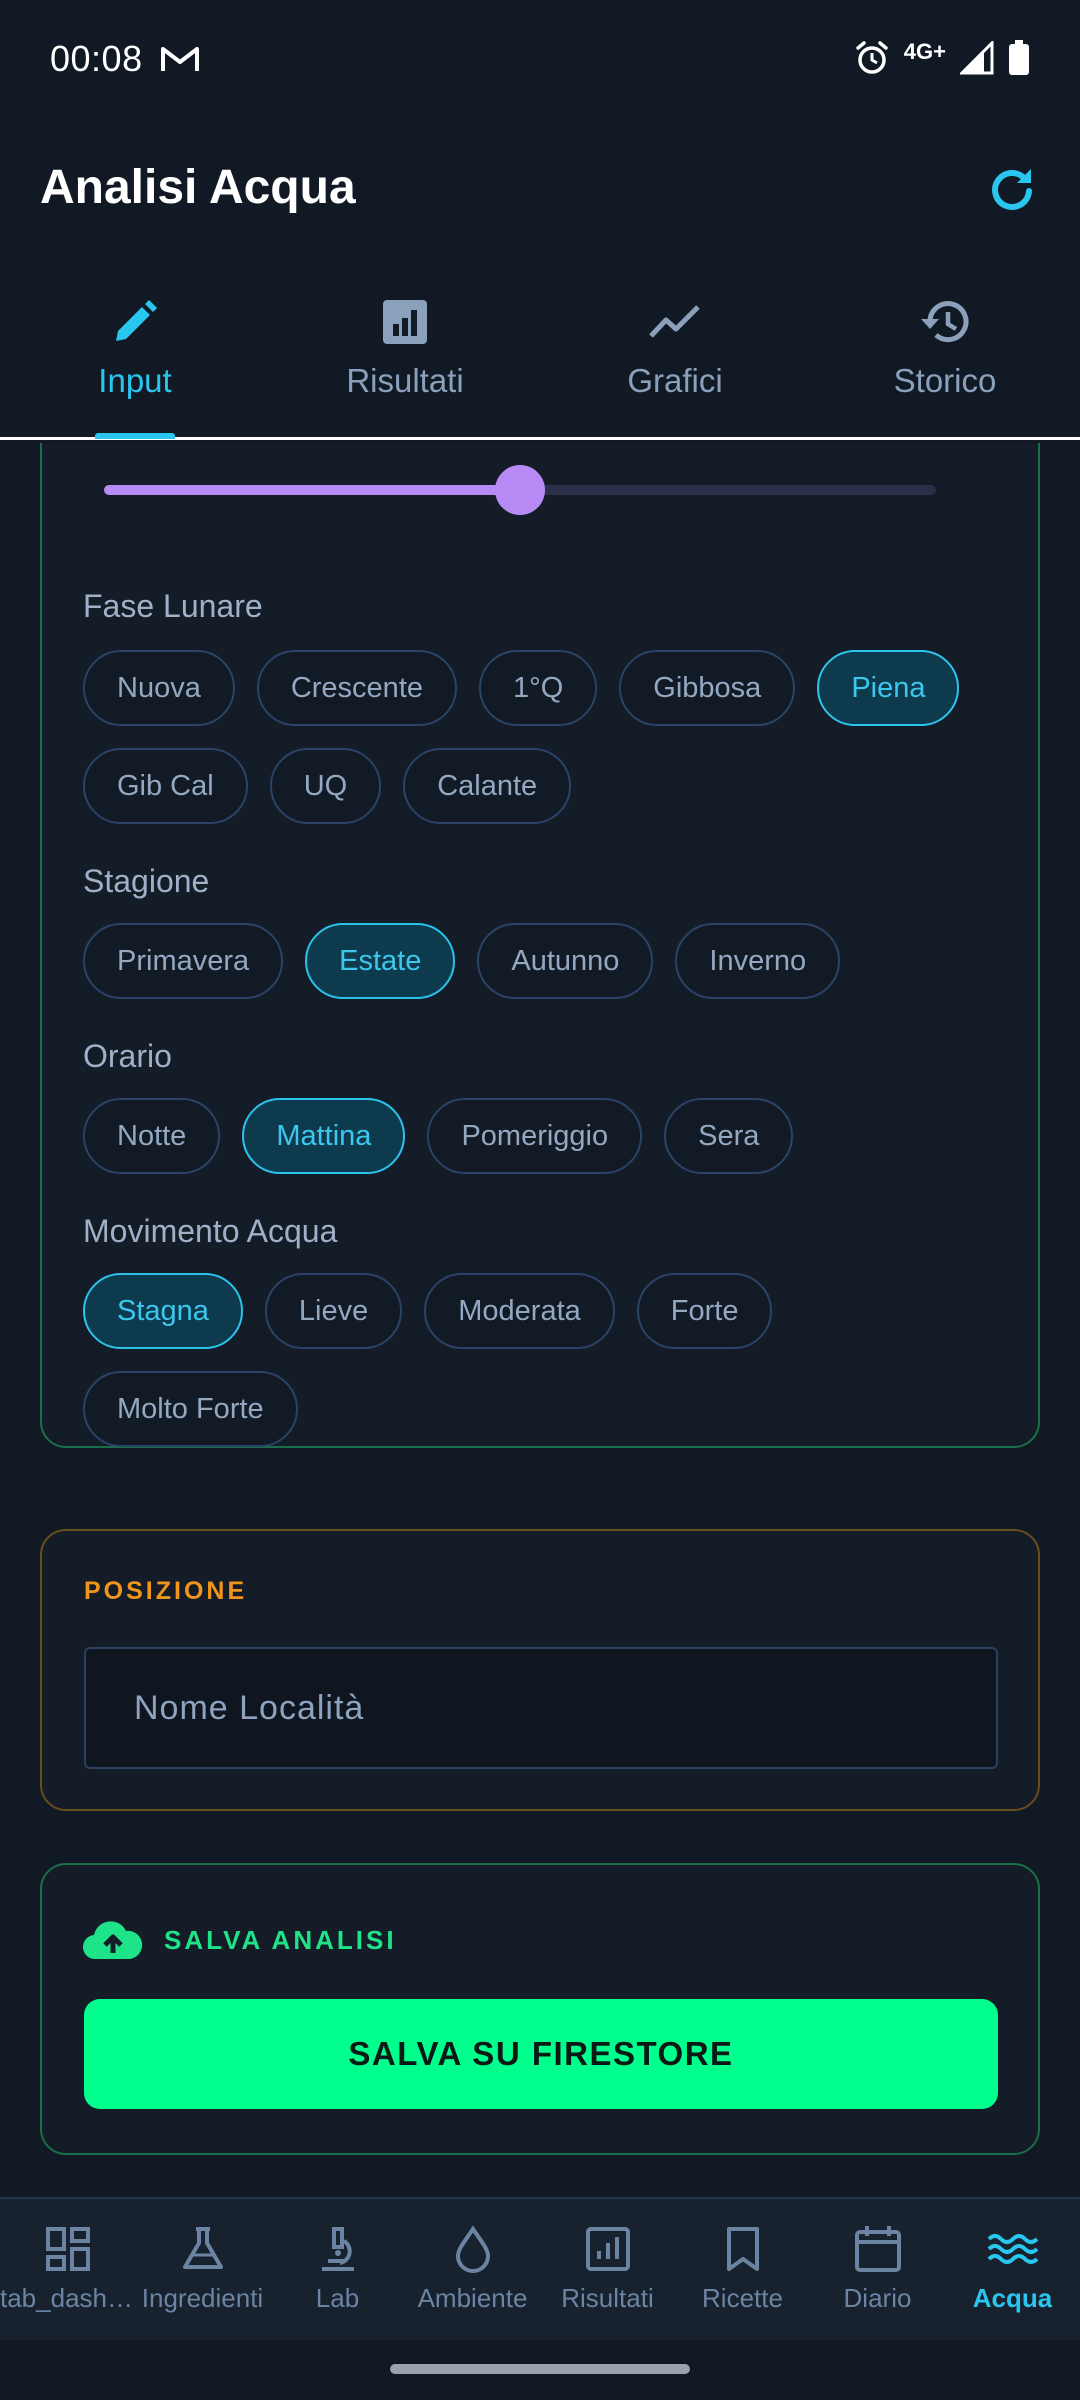 This screenshot has height=2400, width=1080. I want to click on save-header: SALVA ANALISI, so click(239, 1940).